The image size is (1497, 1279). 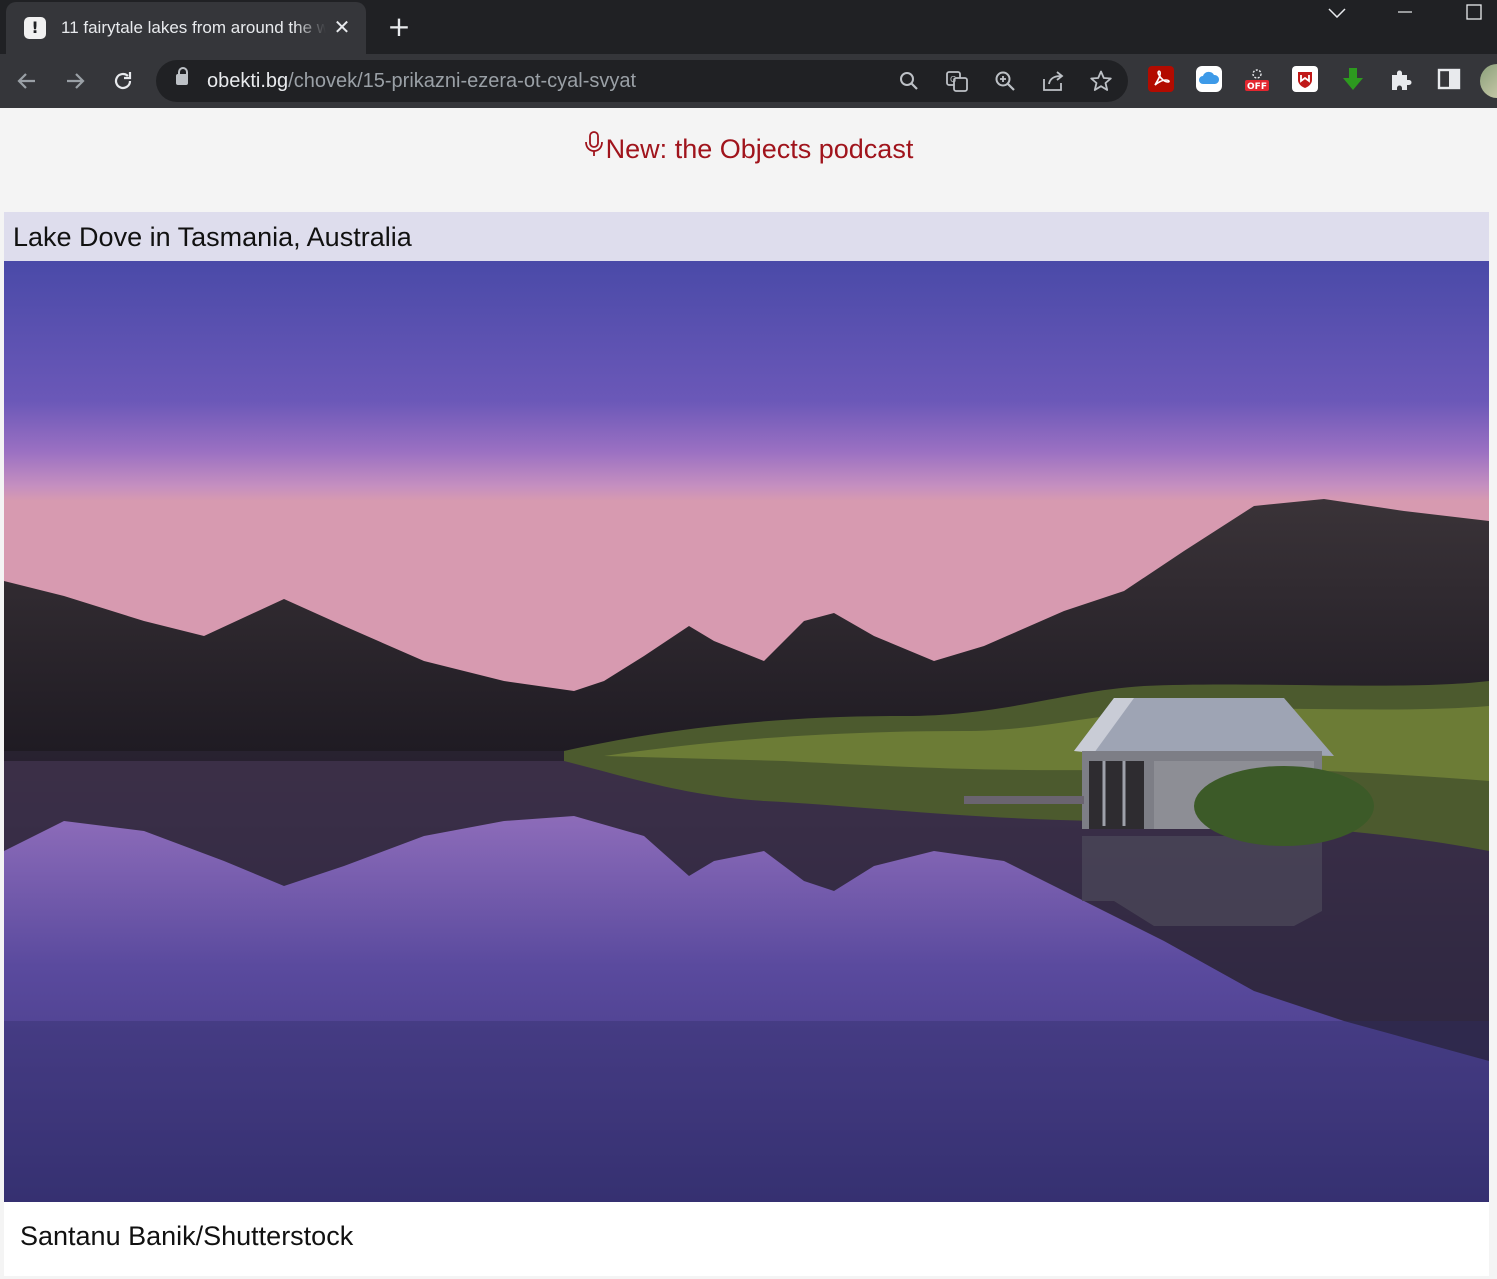 What do you see at coordinates (1353, 79) in the screenshot?
I see `download-arrow-icon` at bounding box center [1353, 79].